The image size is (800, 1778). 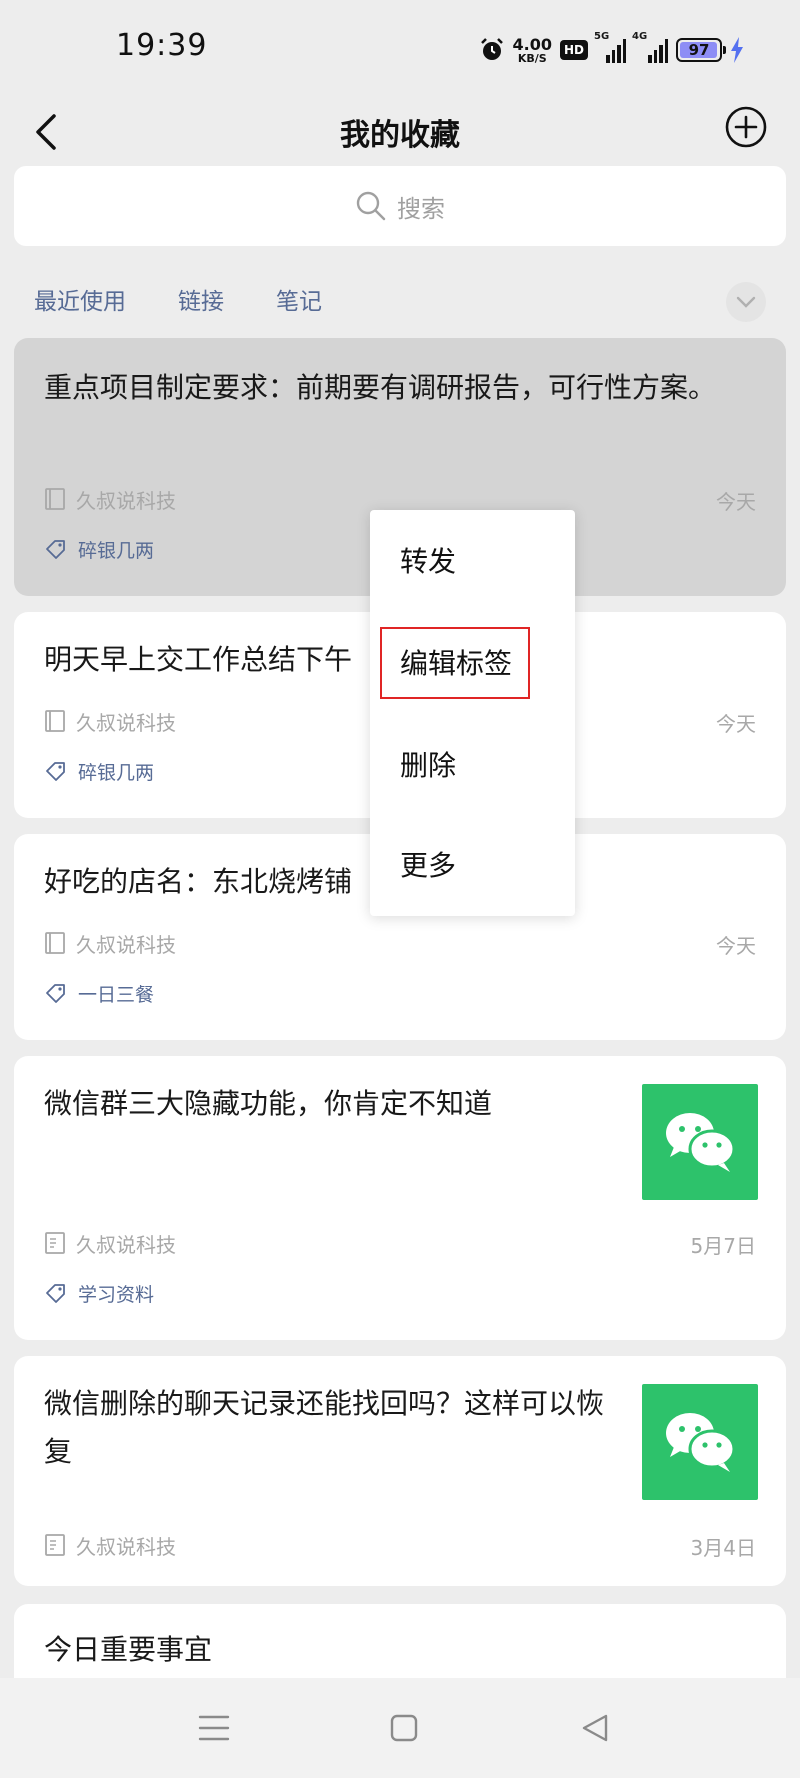 I want to click on add-circle-icon, so click(x=746, y=127).